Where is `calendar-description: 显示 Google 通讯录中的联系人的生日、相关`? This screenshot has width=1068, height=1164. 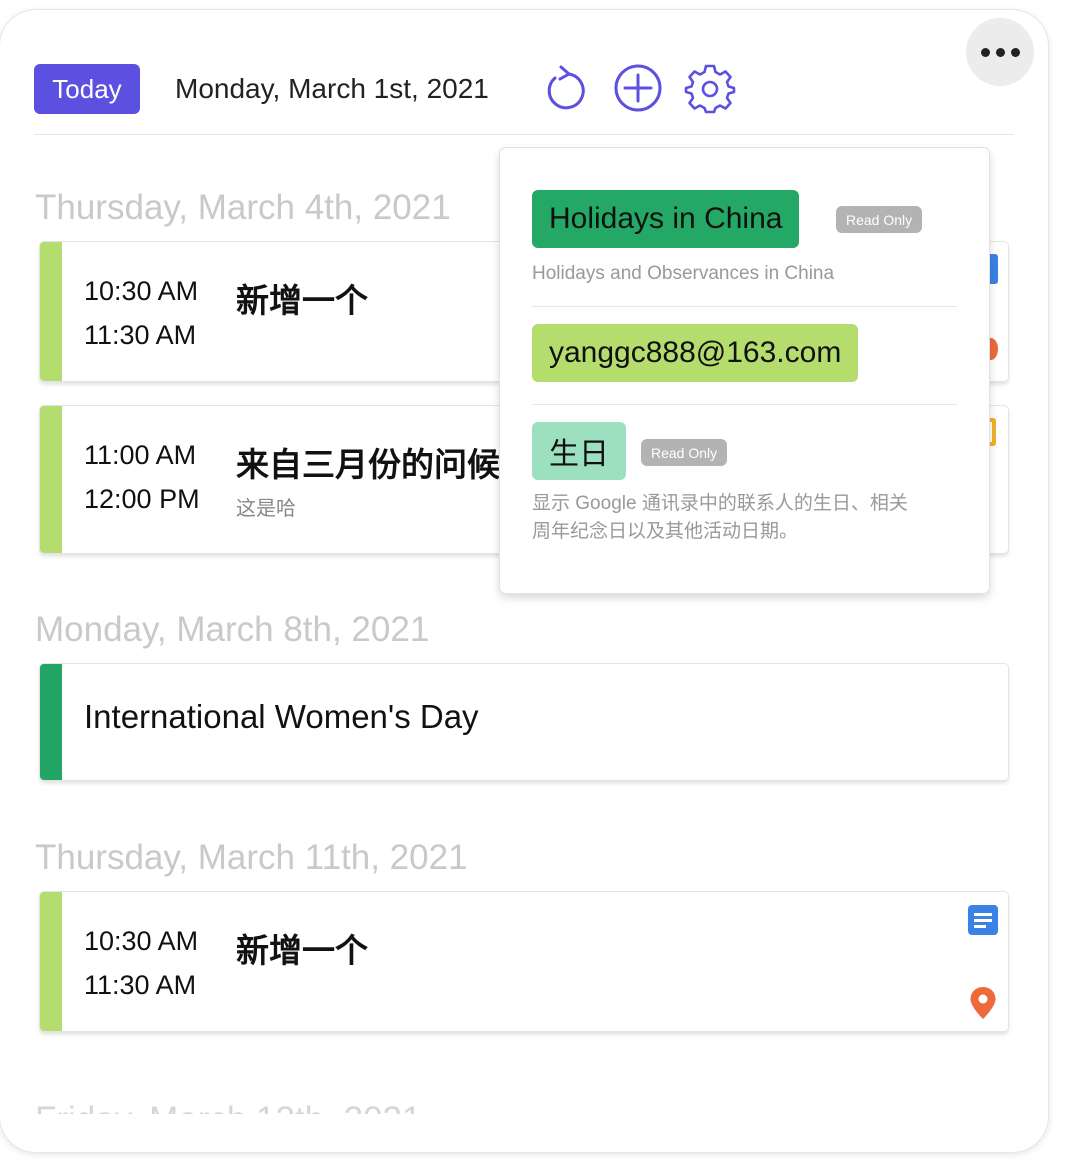 calendar-description: 显示 Google 通讯录中的联系人的生日、相关 is located at coordinates (720, 503).